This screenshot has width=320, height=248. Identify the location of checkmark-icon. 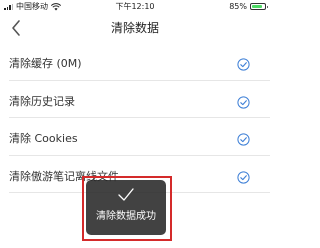
(126, 194).